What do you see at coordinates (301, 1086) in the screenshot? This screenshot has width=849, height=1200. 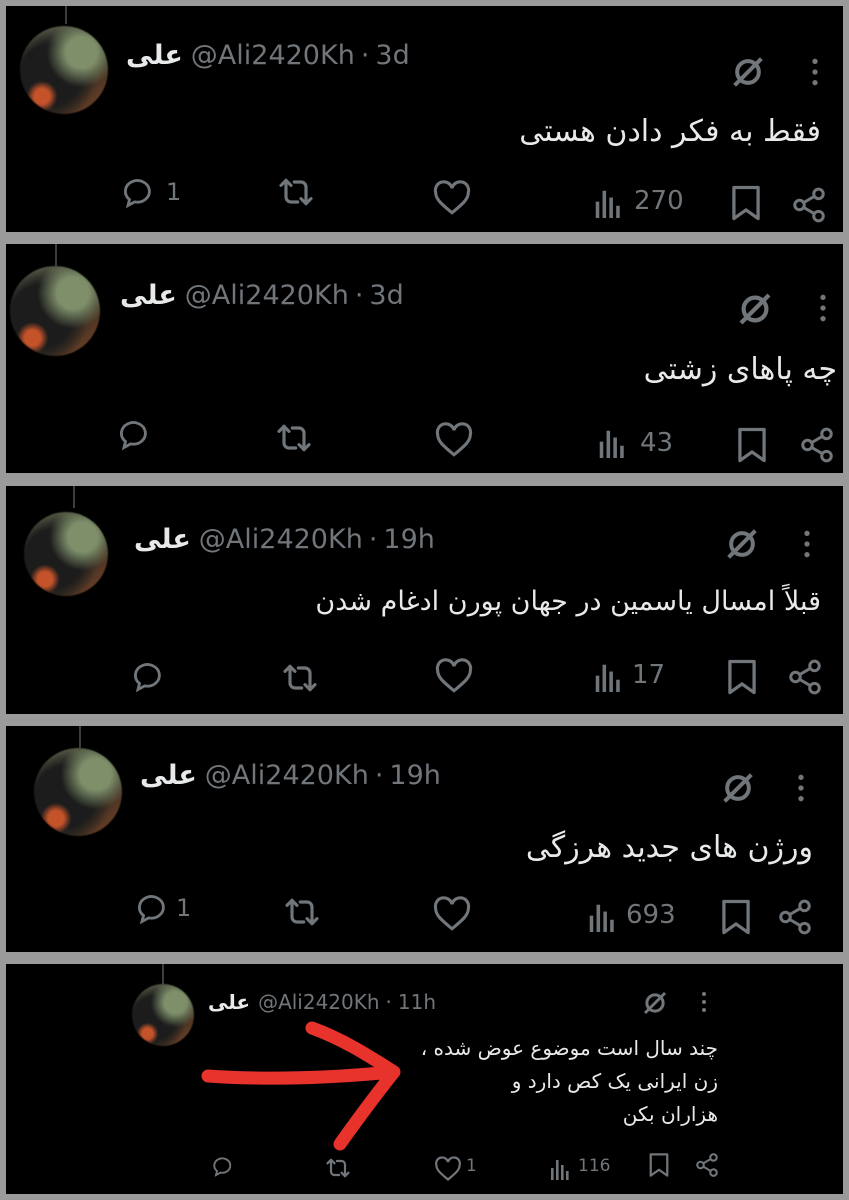 I see `annotation-arrow` at bounding box center [301, 1086].